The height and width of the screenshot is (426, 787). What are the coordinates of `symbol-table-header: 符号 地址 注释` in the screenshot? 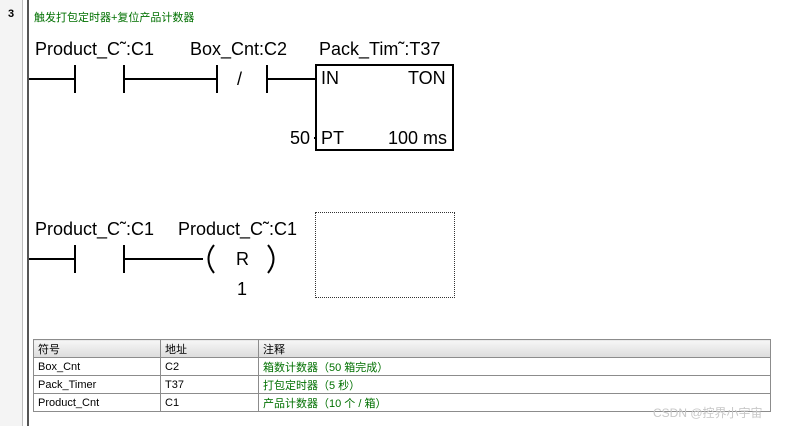 It's located at (402, 348).